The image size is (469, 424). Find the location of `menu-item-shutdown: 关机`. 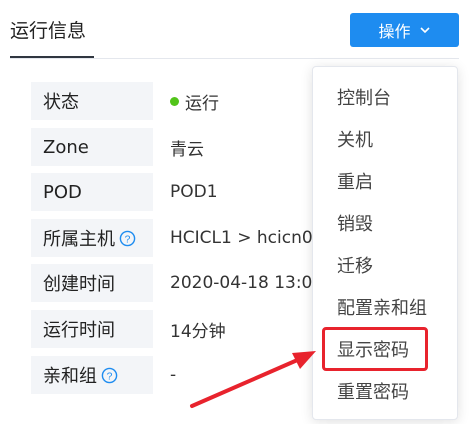

menu-item-shutdown: 关机 is located at coordinates (355, 139).